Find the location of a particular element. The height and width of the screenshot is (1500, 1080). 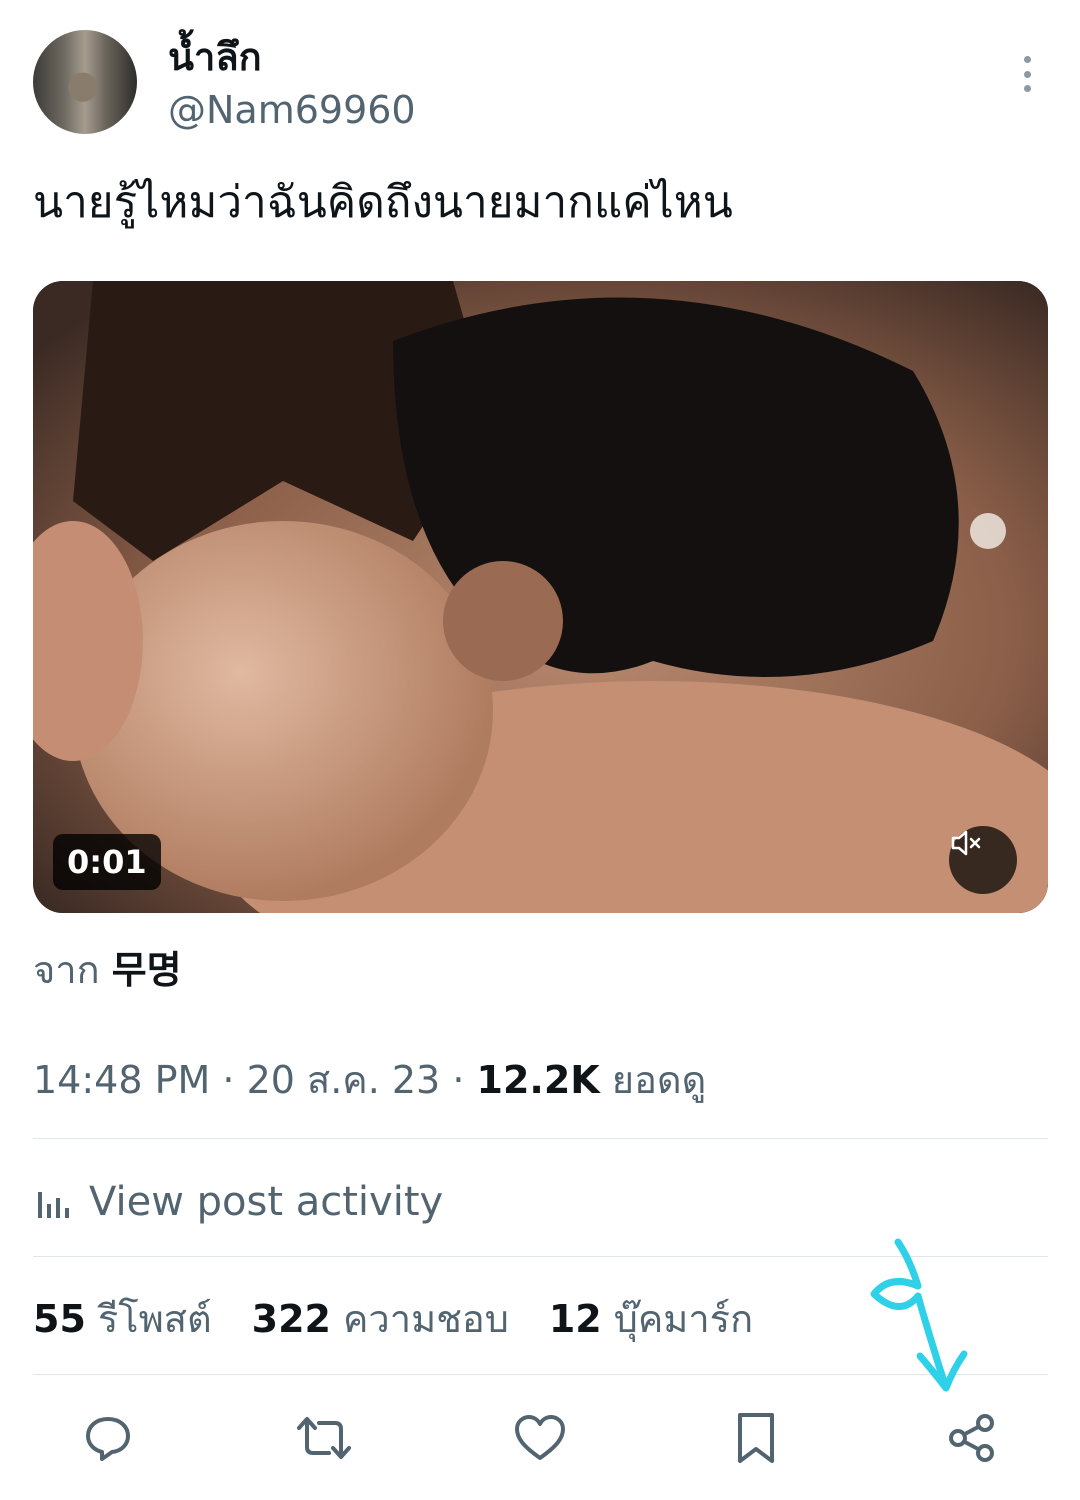

reply-icon is located at coordinates (108, 1438).